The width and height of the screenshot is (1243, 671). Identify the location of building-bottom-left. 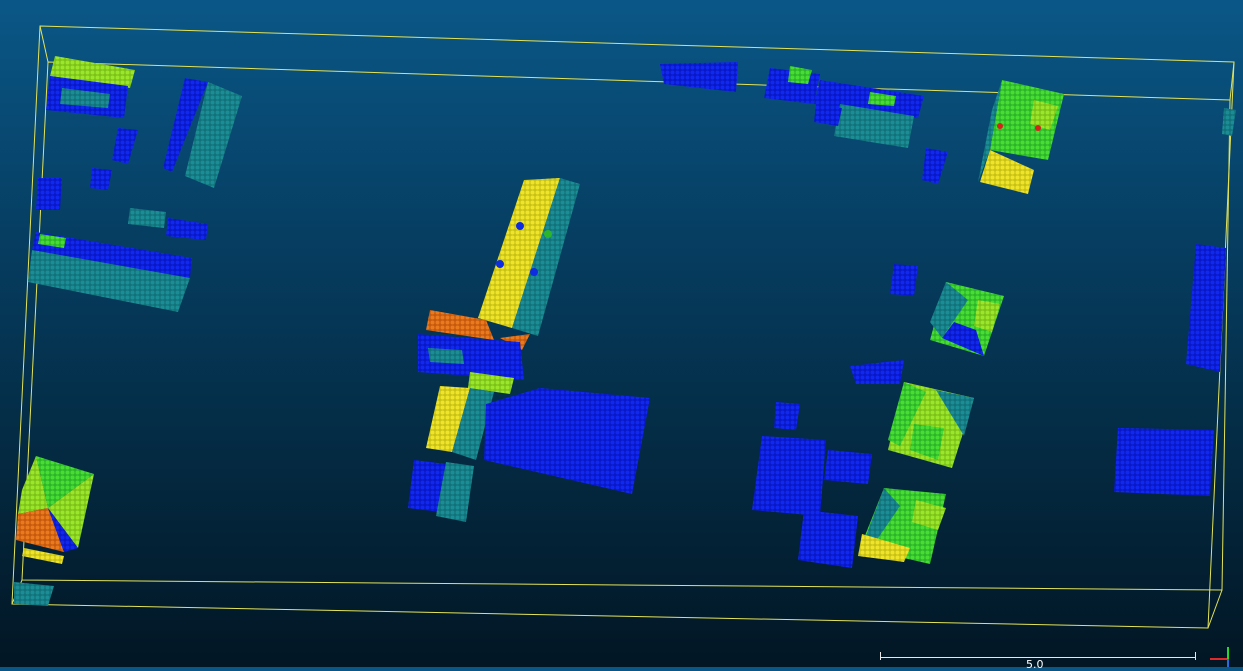
(54, 531).